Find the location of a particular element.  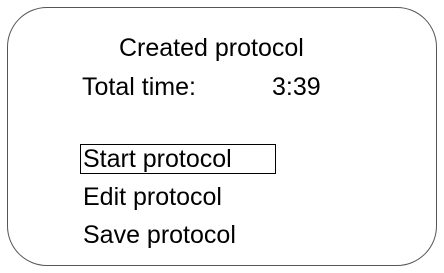

total-time-value: 3:39 is located at coordinates (296, 87).